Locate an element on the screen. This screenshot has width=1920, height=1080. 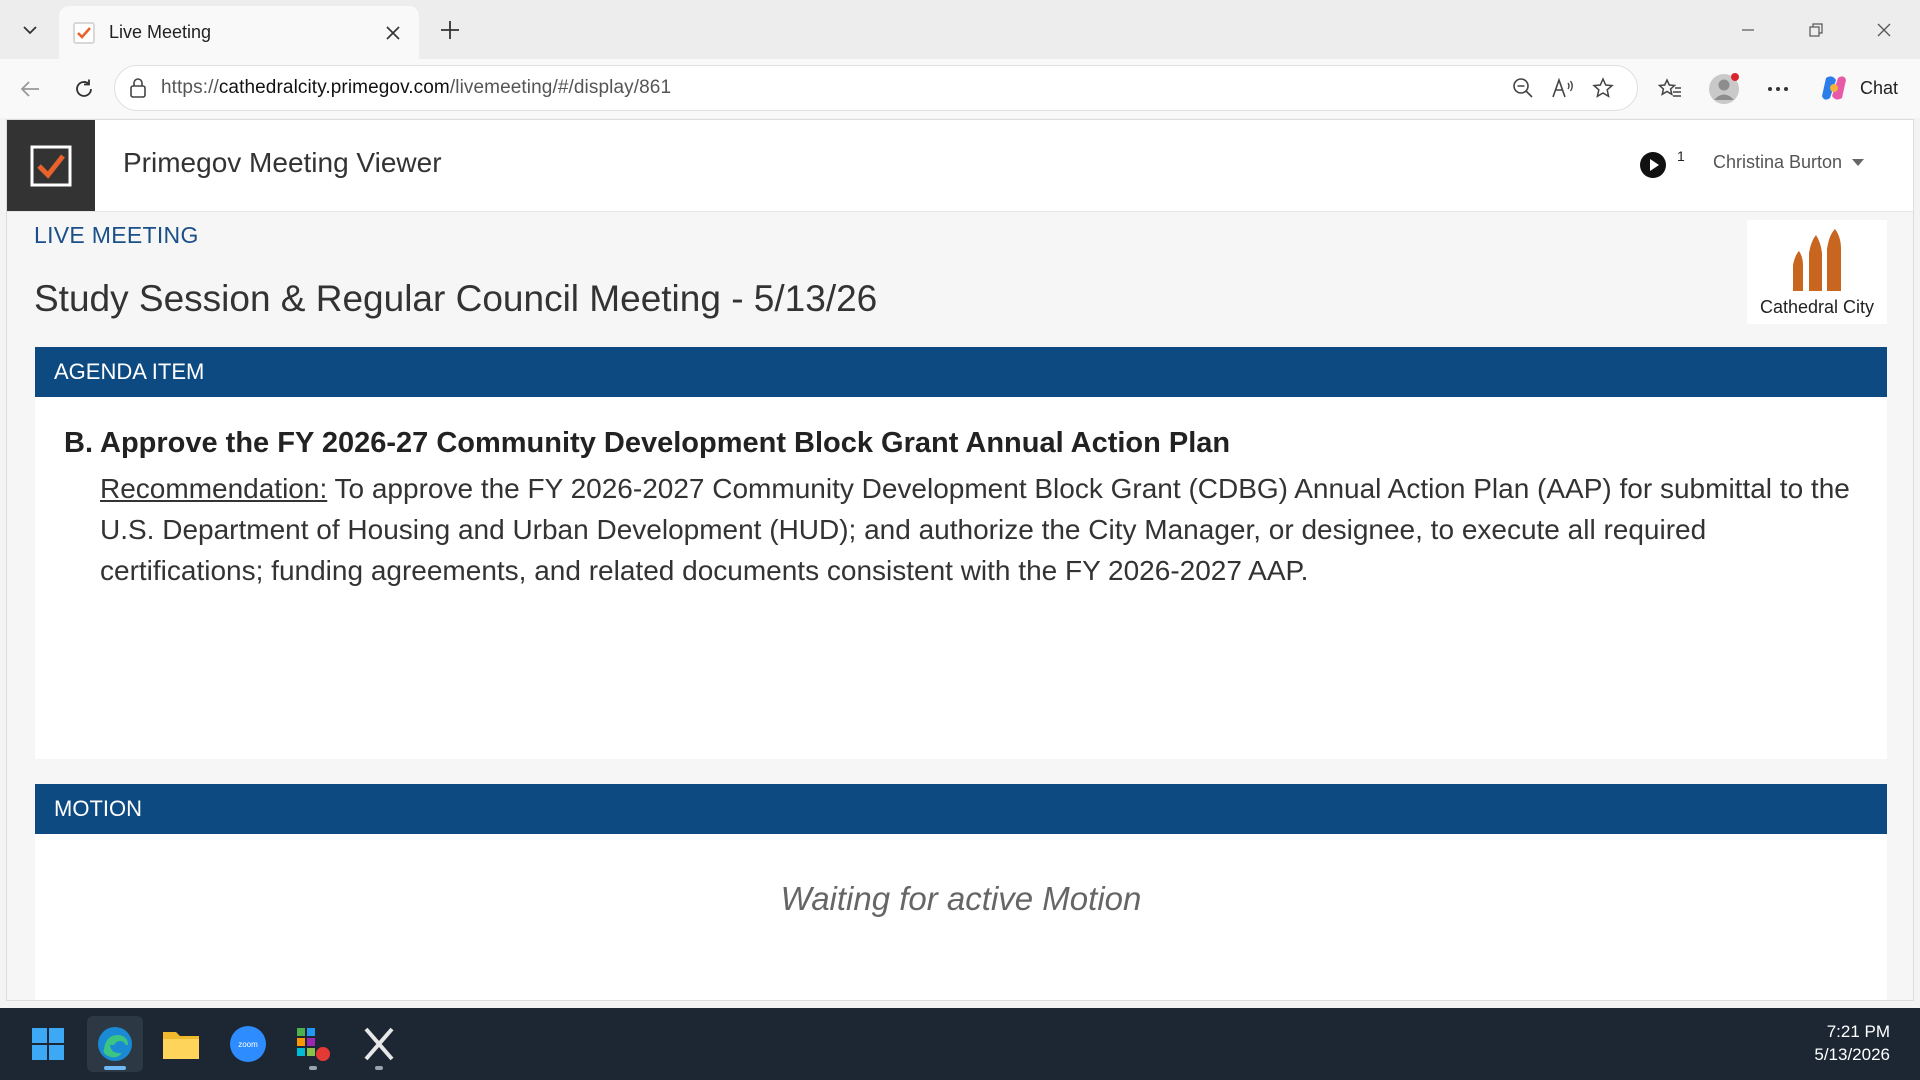
agenda-item-header: AGENDA ITEM is located at coordinates (961, 372).